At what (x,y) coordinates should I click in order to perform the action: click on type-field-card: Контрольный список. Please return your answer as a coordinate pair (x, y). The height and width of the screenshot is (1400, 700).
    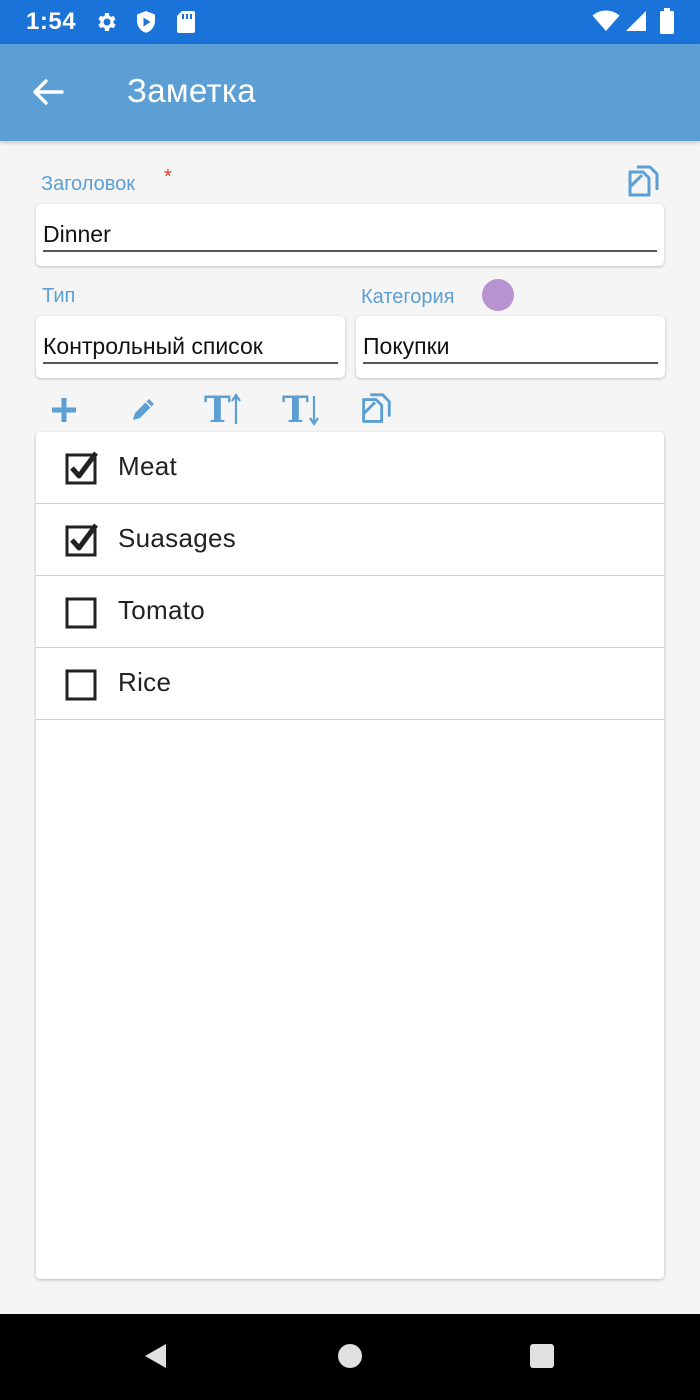
    Looking at the image, I should click on (190, 347).